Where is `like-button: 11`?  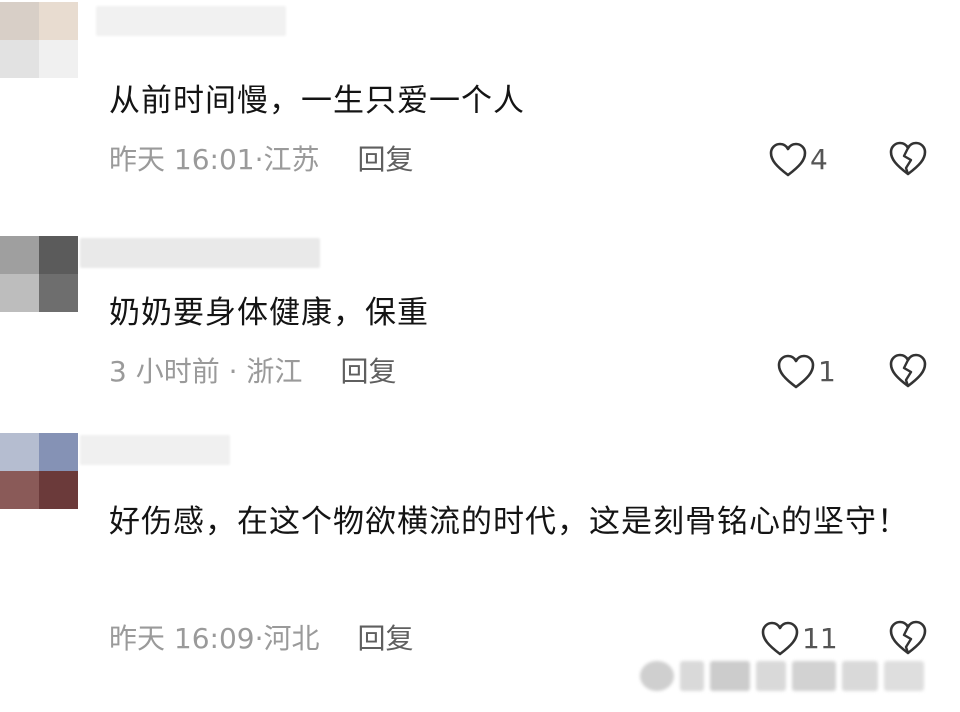 like-button: 11 is located at coordinates (799, 639).